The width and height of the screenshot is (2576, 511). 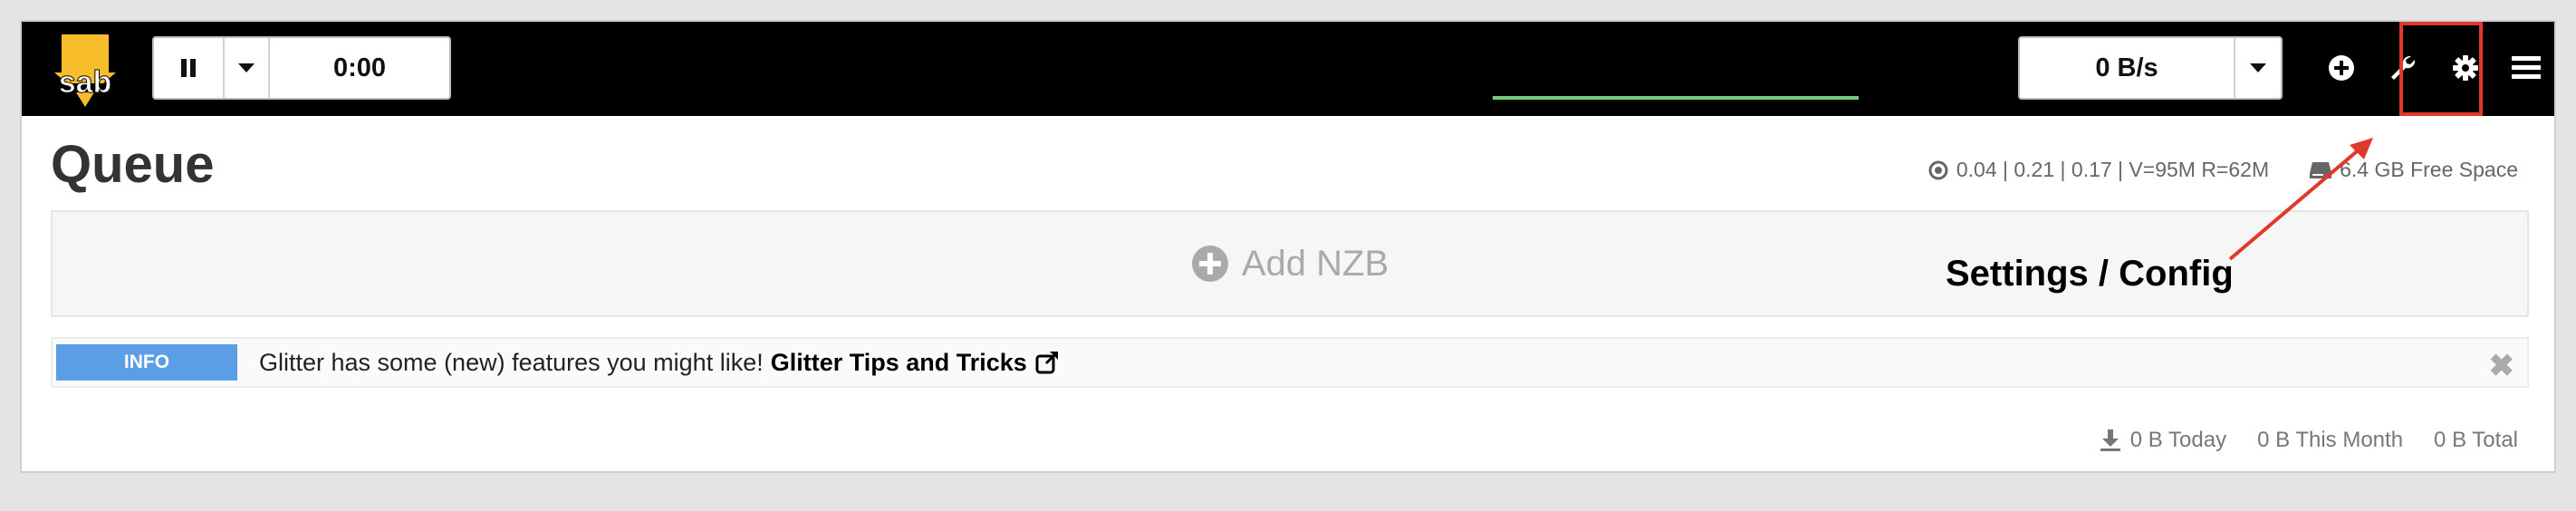 What do you see at coordinates (2090, 274) in the screenshot?
I see `annotation-label: Settings / Config` at bounding box center [2090, 274].